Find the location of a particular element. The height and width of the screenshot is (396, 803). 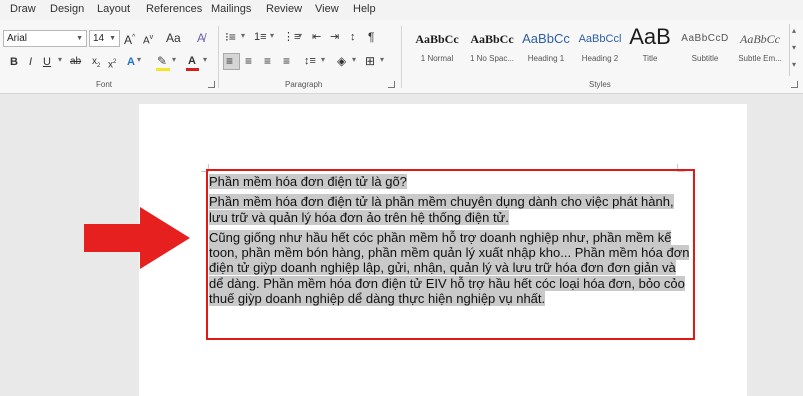

shrink-font-icon: Av is located at coordinates (148, 39).